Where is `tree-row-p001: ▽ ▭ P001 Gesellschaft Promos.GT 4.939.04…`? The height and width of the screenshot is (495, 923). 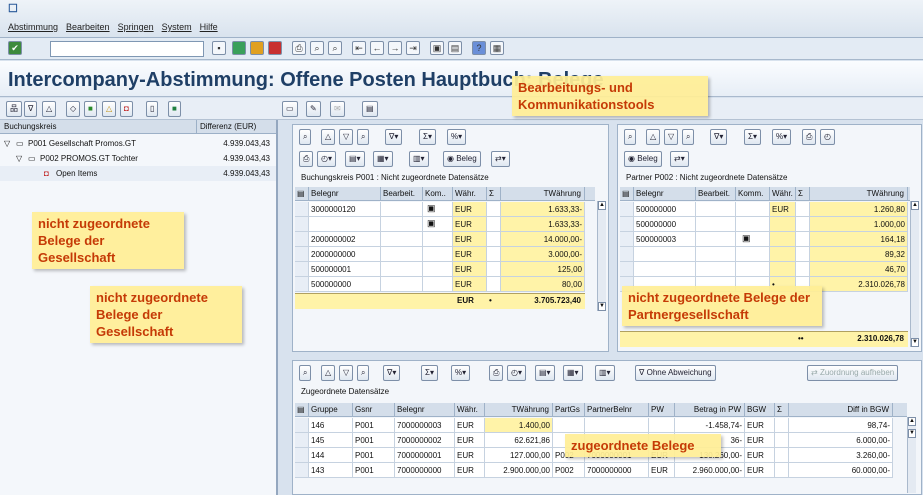 tree-row-p001: ▽ ▭ P001 Gesellschaft Promos.GT 4.939.04… is located at coordinates (138, 143).